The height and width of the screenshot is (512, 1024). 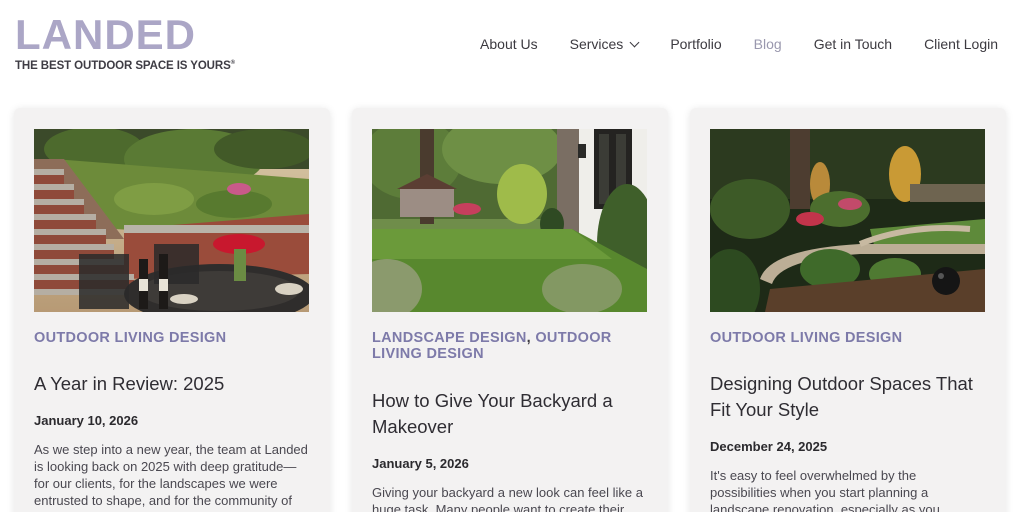 What do you see at coordinates (86, 420) in the screenshot?
I see `post-date: January 10, 2026` at bounding box center [86, 420].